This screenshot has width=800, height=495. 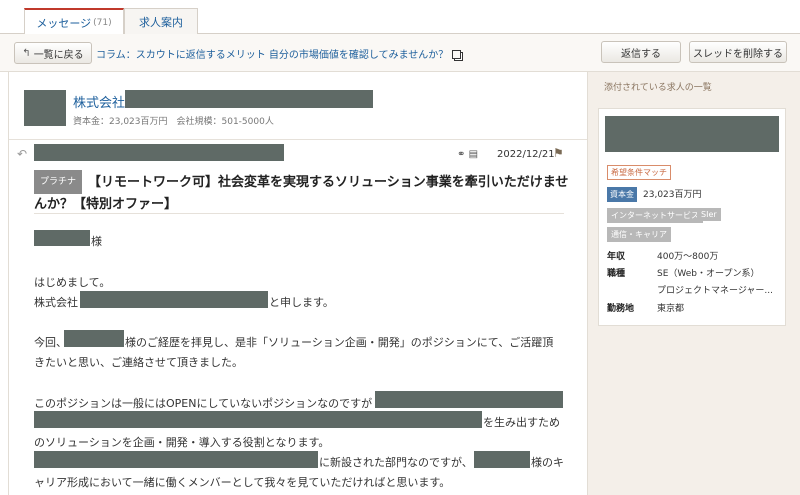 I want to click on redacted-sender, so click(x=159, y=152).